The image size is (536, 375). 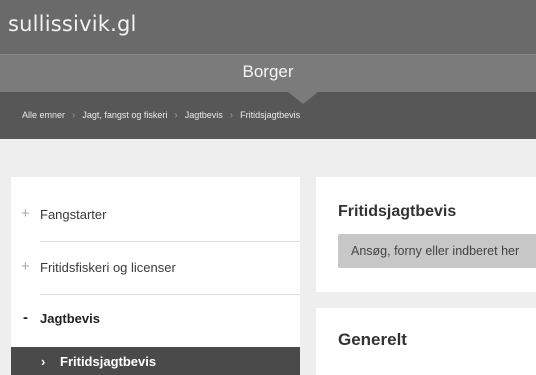 What do you see at coordinates (72, 24) in the screenshot?
I see `site-logo-link: sullissivik.gl` at bounding box center [72, 24].